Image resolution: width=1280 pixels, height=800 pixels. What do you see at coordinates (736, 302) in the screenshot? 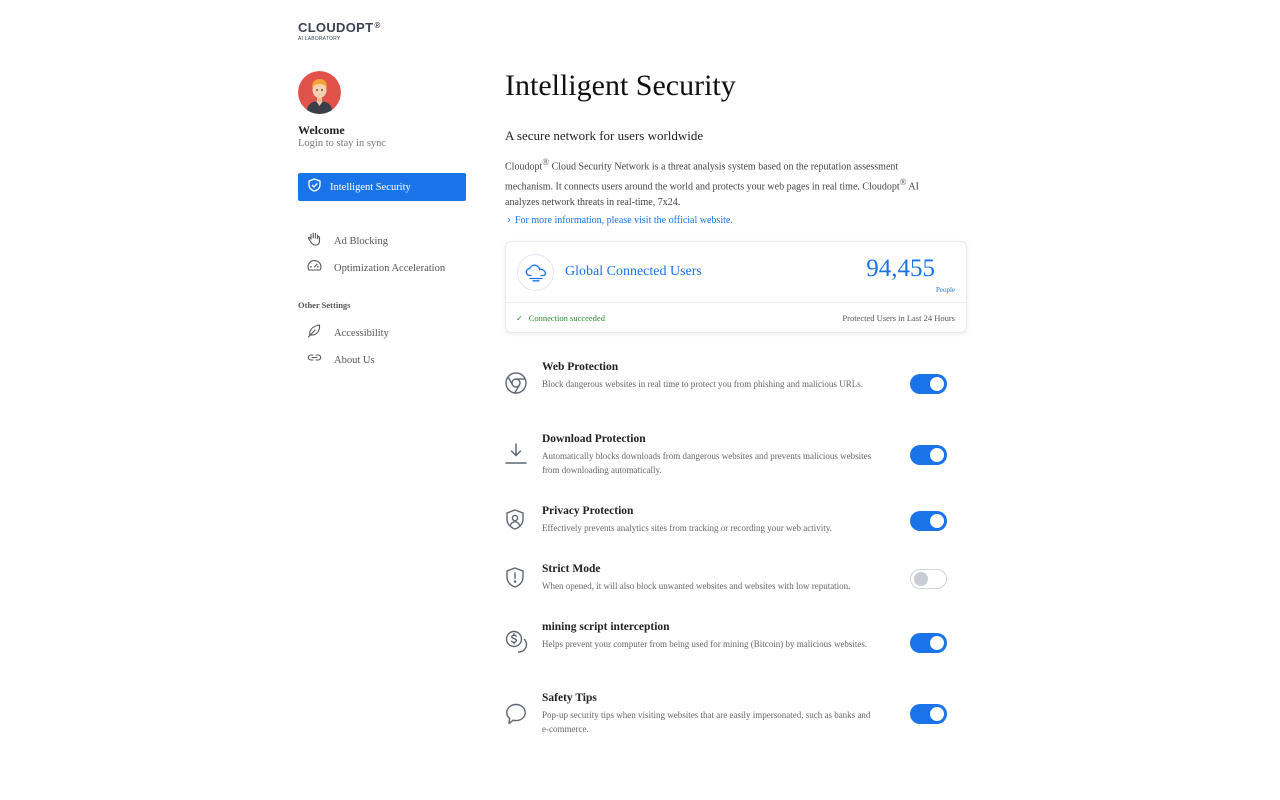
I see `card-divider` at bounding box center [736, 302].